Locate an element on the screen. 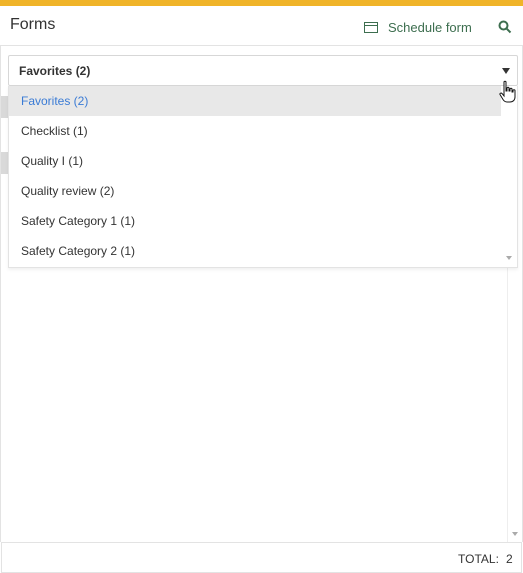 The height and width of the screenshot is (573, 523). hand-pointer-cursor-icon is located at coordinates (507, 91).